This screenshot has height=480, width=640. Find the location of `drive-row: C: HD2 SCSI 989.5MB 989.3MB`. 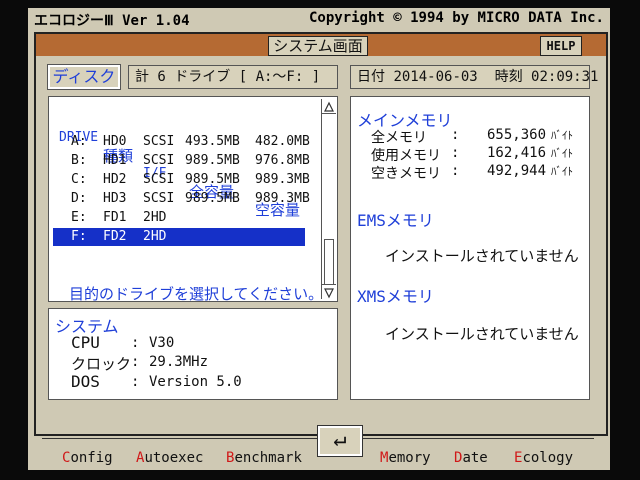

drive-row: C: HD2 SCSI 989.5MB 989.3MB is located at coordinates (189, 180).